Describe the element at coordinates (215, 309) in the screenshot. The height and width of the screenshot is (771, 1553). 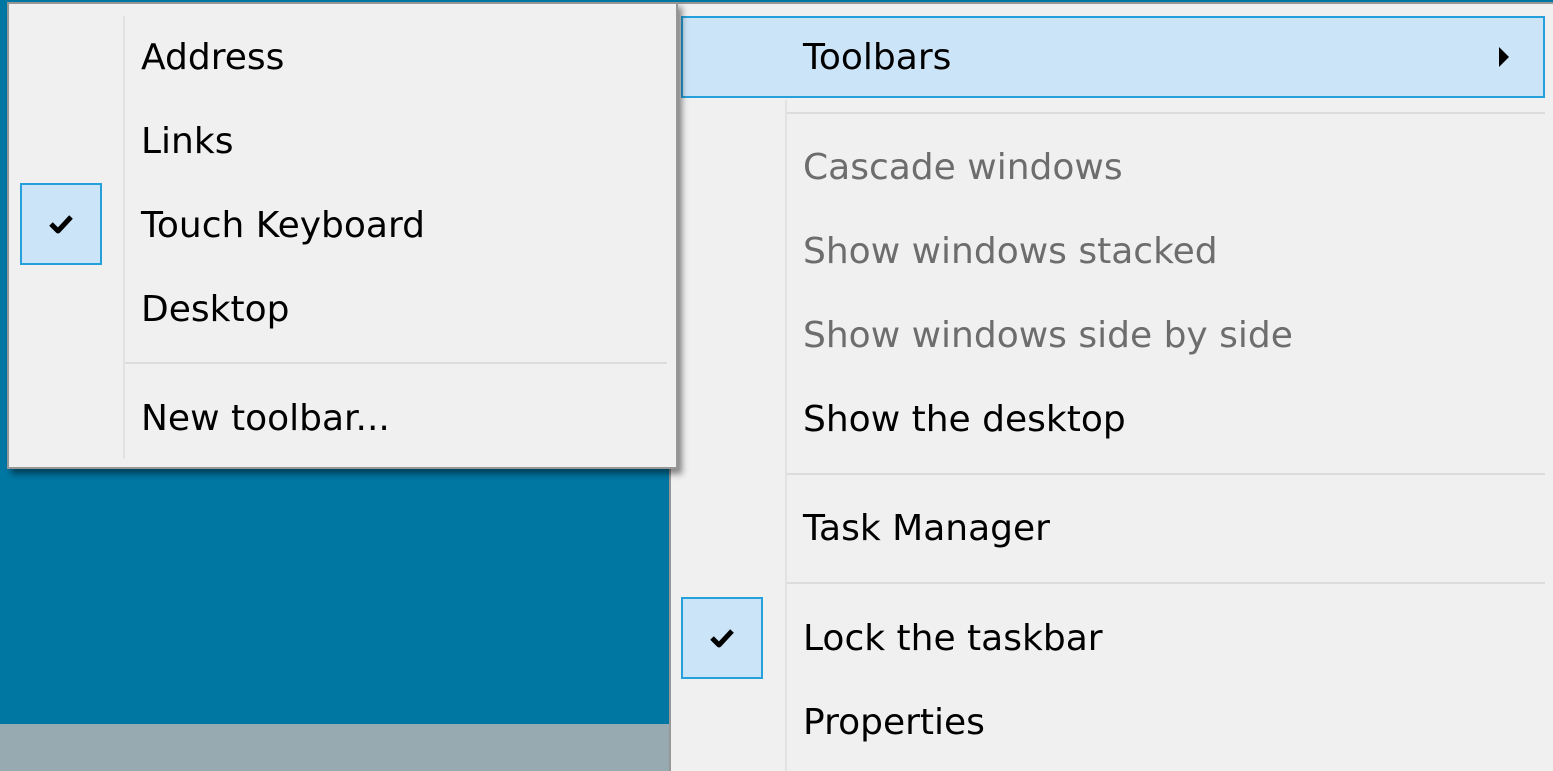
I see `menu-item-label: Desktop` at that location.